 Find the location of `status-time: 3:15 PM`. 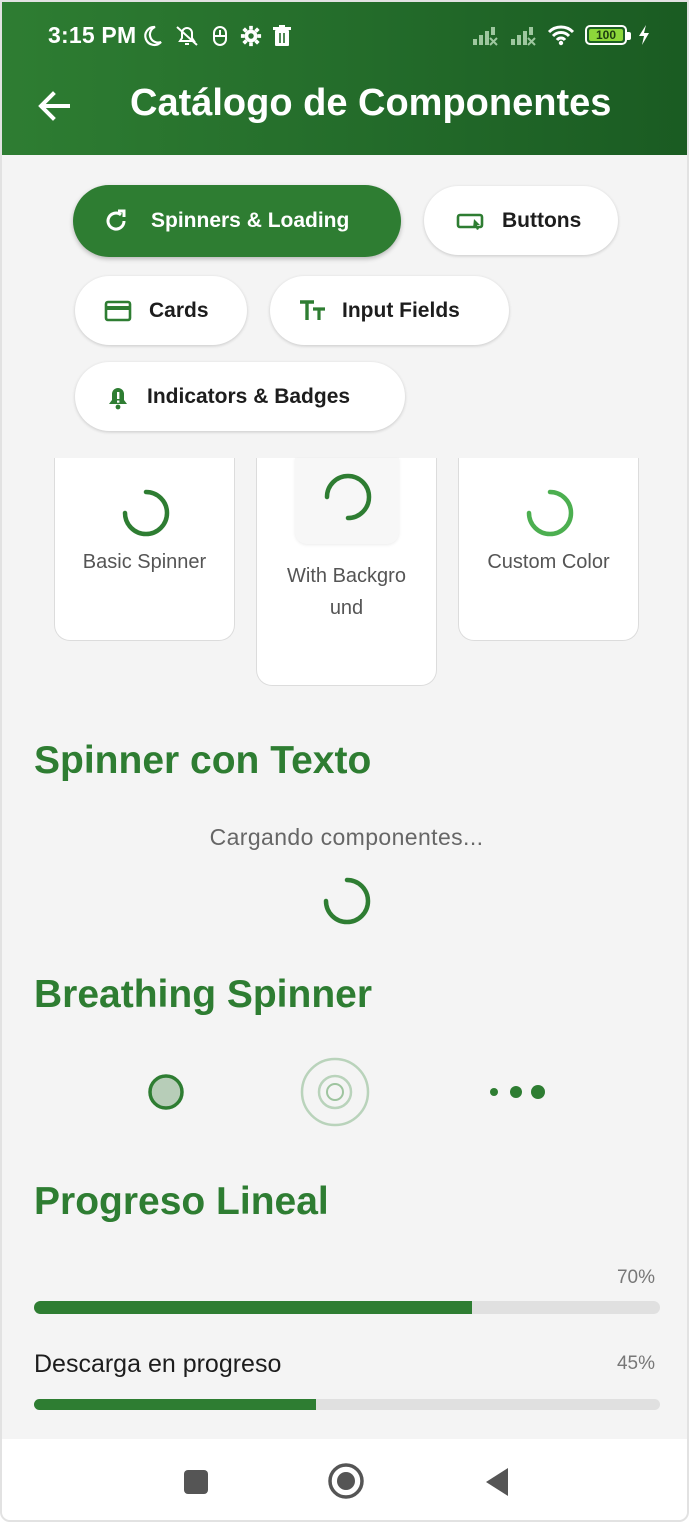

status-time: 3:15 PM is located at coordinates (92, 35).